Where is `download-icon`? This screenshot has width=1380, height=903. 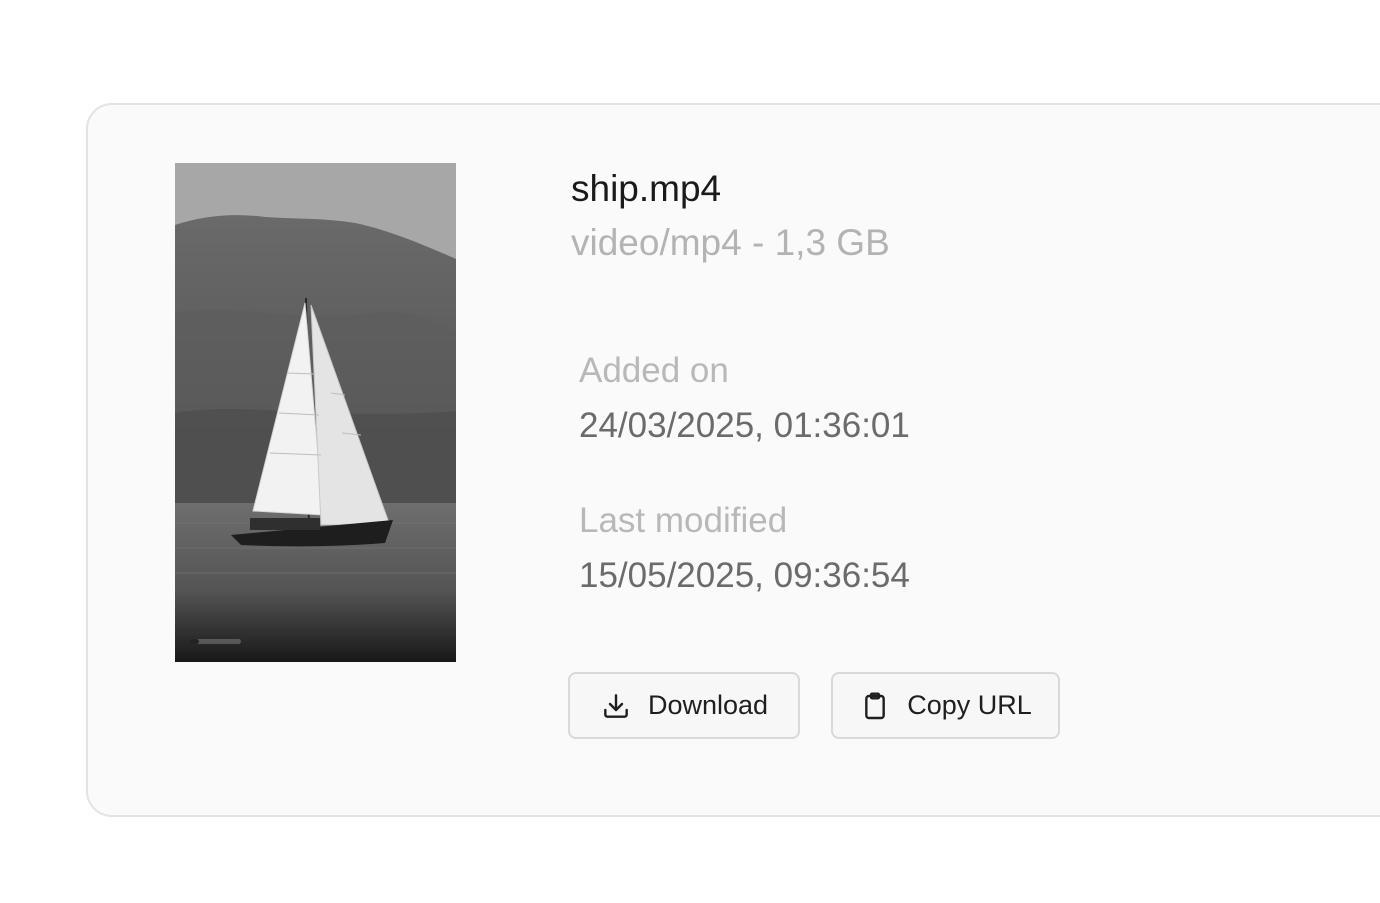
download-icon is located at coordinates (616, 706).